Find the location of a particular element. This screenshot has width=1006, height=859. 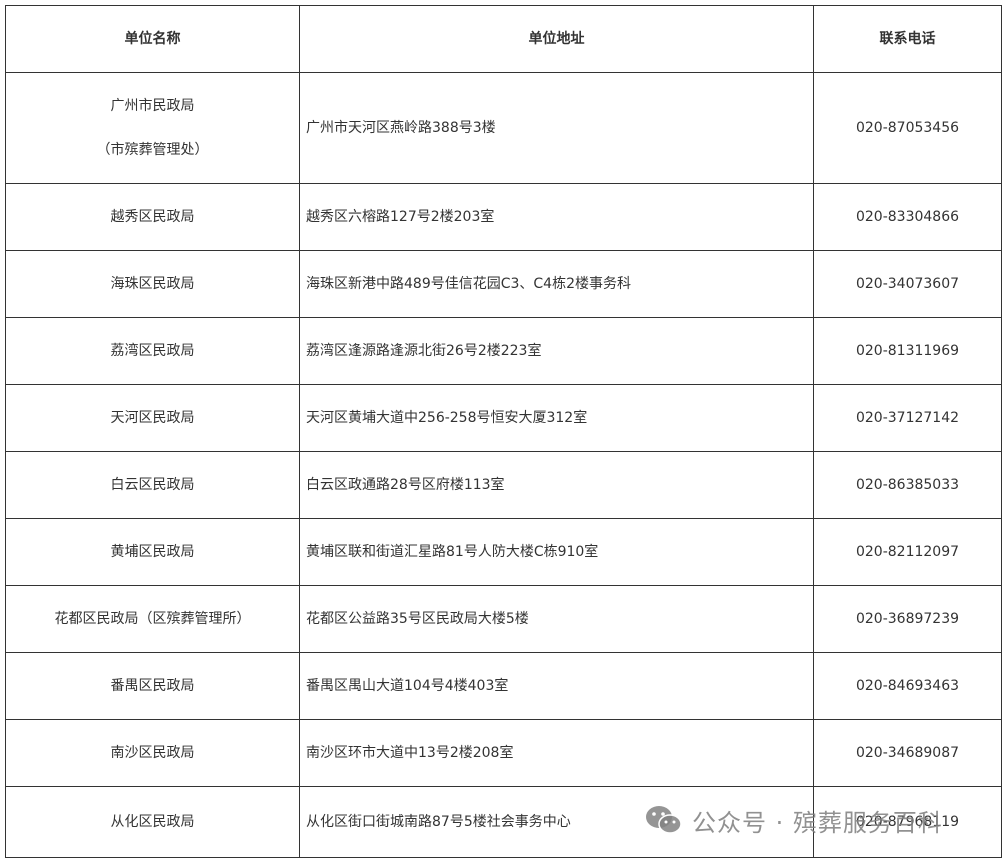

table-row: 南沙区民政局 南沙区环市大道中13号2楼208室 020-34689087 is located at coordinates (503, 753).